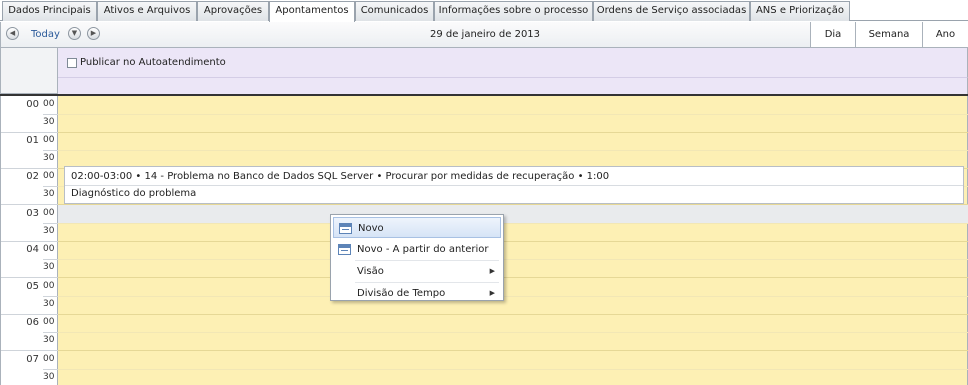 Image resolution: width=968 pixels, height=385 pixels. What do you see at coordinates (394, 11) in the screenshot?
I see `tab-comunicados: Comunicados` at bounding box center [394, 11].